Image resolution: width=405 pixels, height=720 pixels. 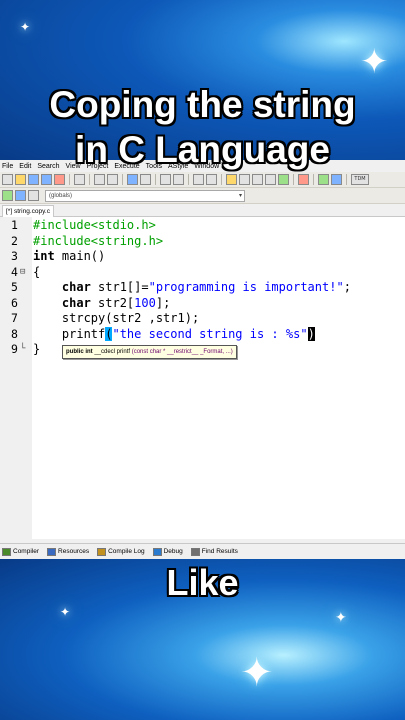 I want to click on code-text: strcpy(str2 ,str1);, so click(x=116, y=319).